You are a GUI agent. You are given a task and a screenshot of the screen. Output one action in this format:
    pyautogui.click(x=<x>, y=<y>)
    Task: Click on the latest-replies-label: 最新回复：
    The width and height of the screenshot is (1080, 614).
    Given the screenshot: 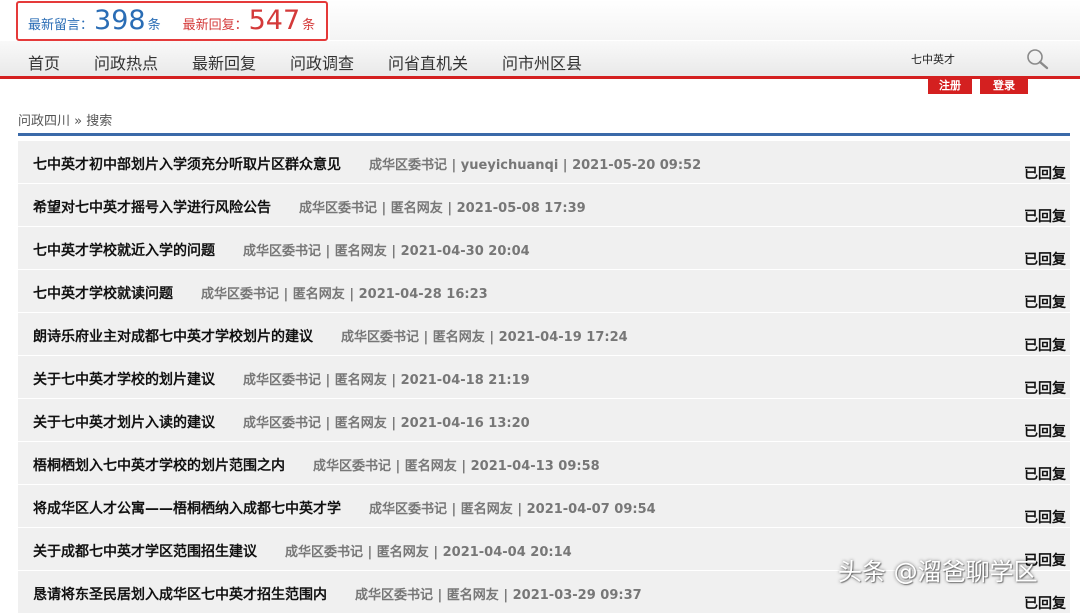 What is the action you would take?
    pyautogui.click(x=215, y=25)
    